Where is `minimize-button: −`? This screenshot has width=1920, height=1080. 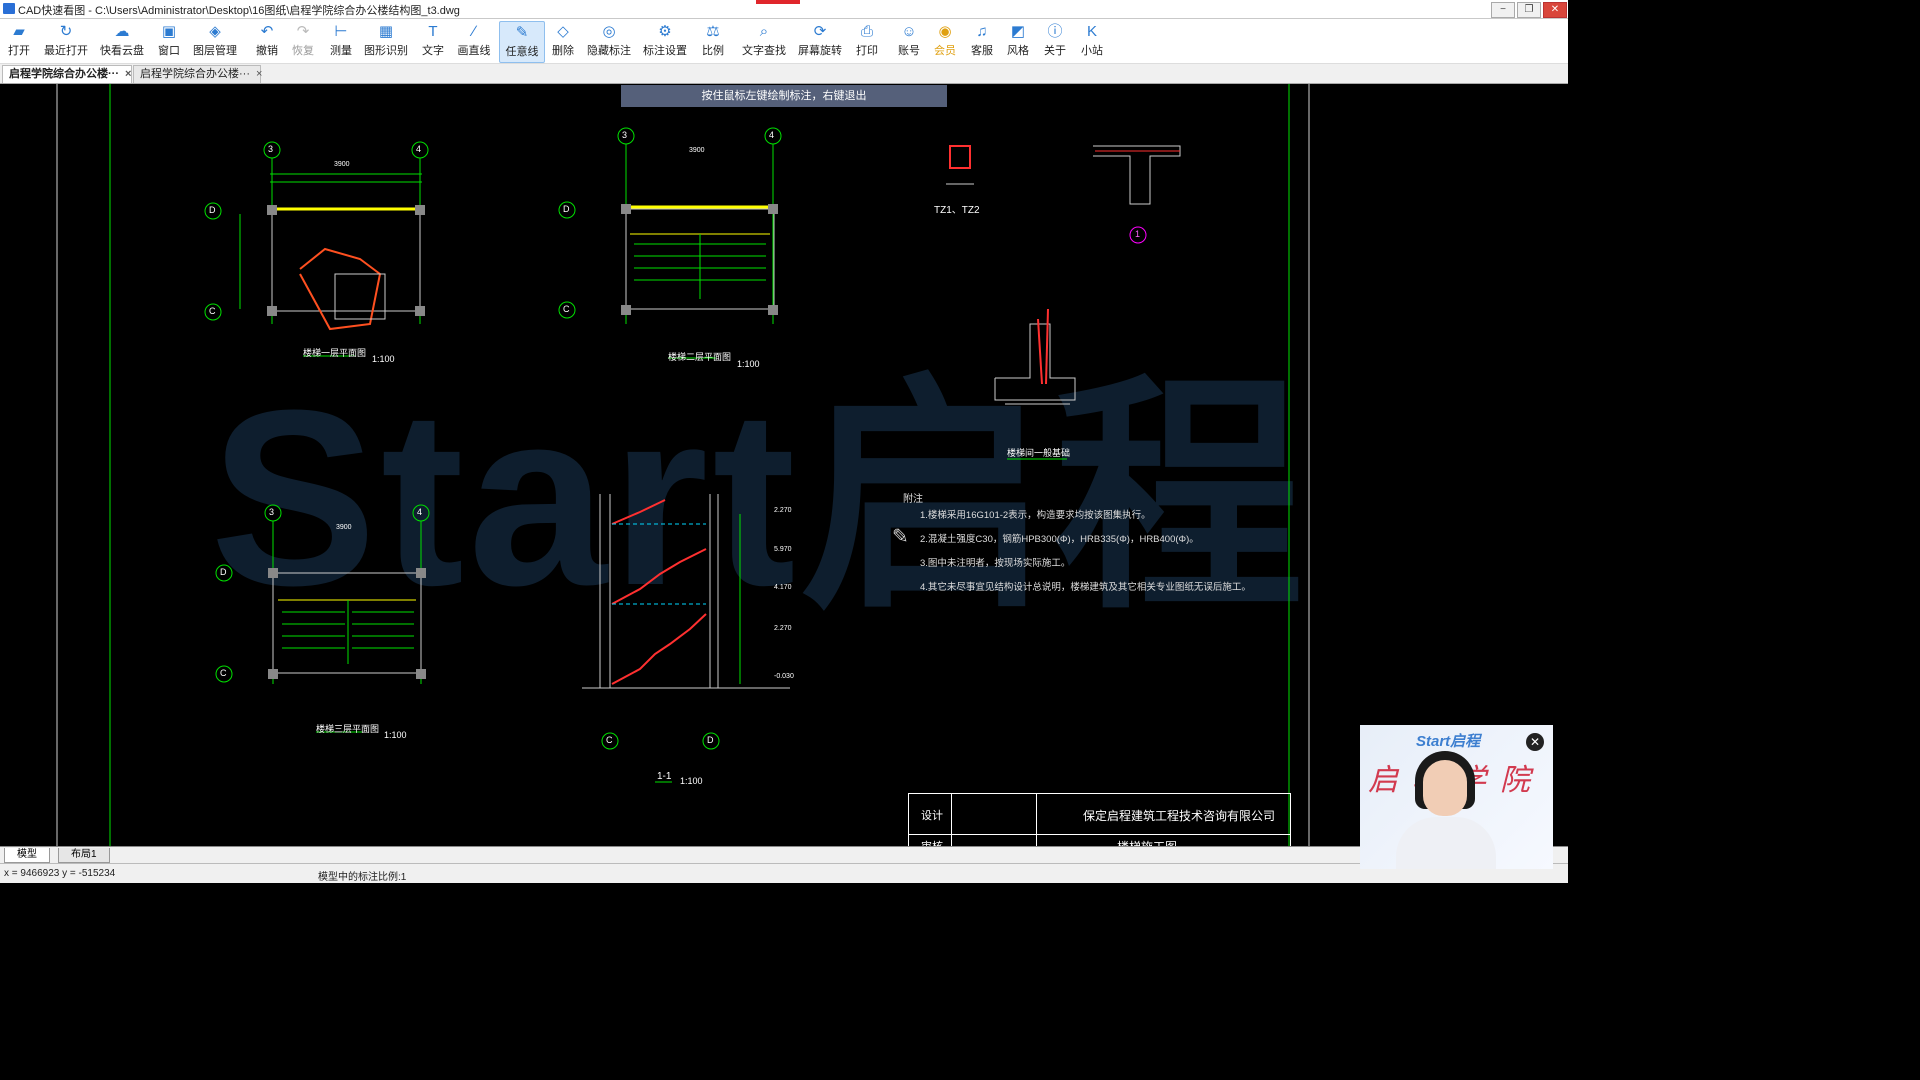
minimize-button: − is located at coordinates (1503, 10).